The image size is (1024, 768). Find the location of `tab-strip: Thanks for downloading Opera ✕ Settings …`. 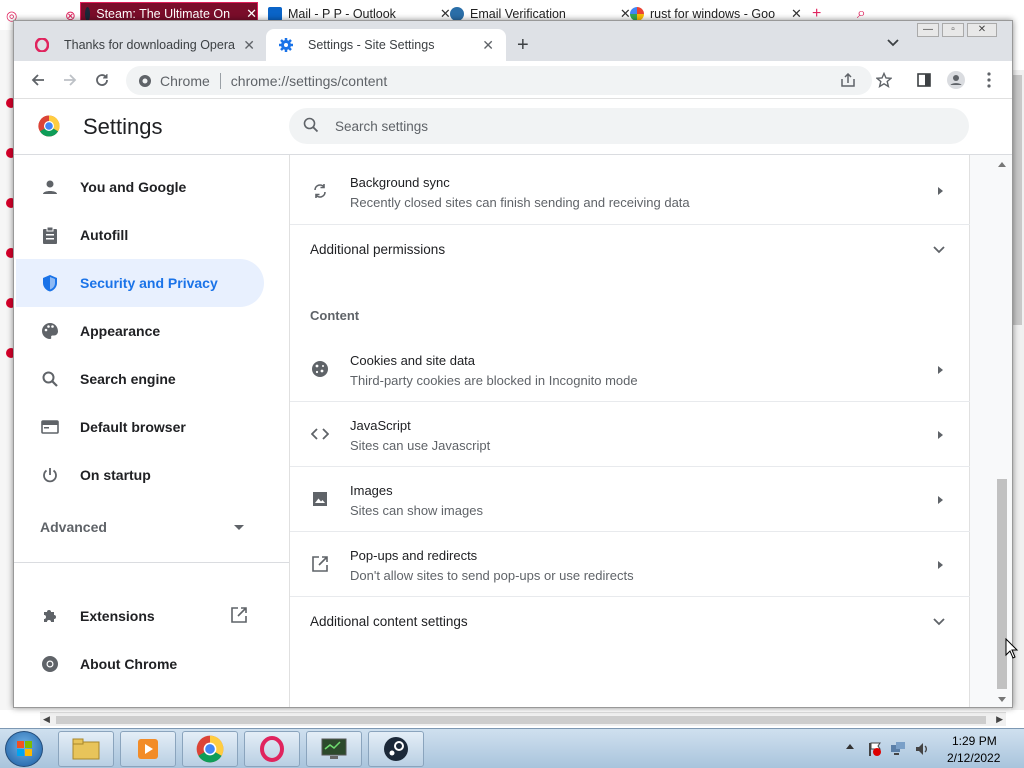

tab-strip: Thanks for downloading Opera ✕ Settings … is located at coordinates (513, 41).